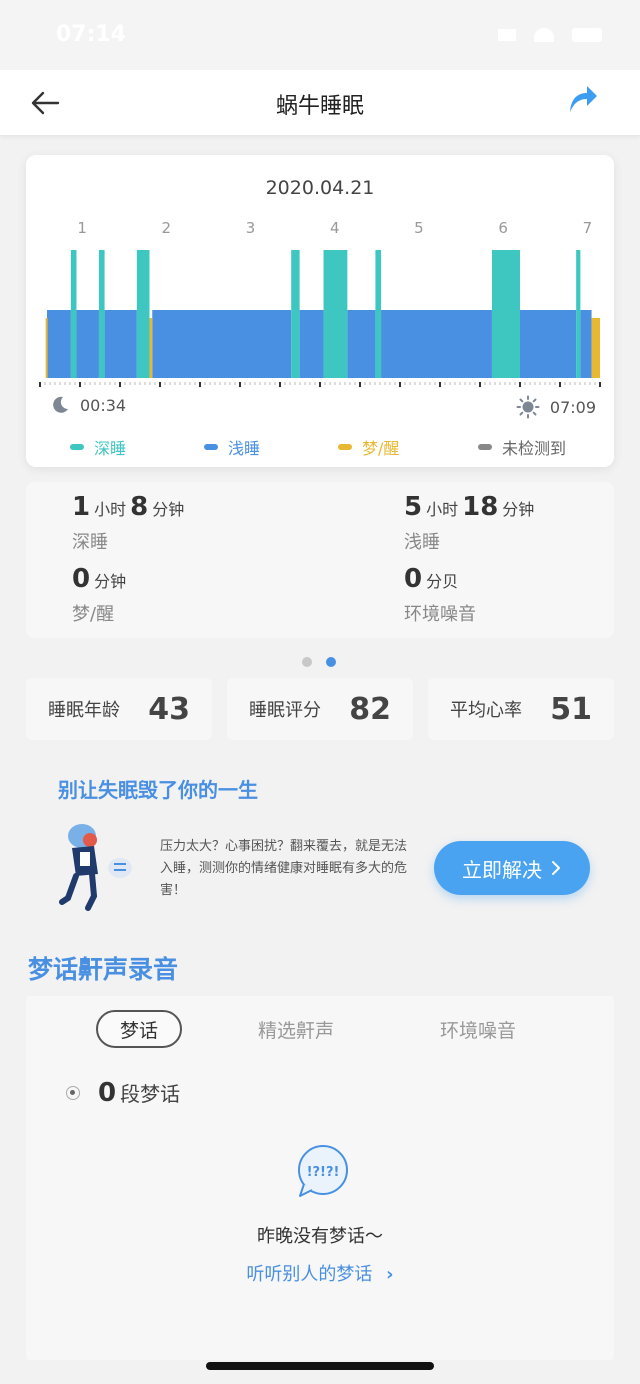 The height and width of the screenshot is (1384, 640). I want to click on sleep-talk-count: 0 段梦话, so click(123, 1093).